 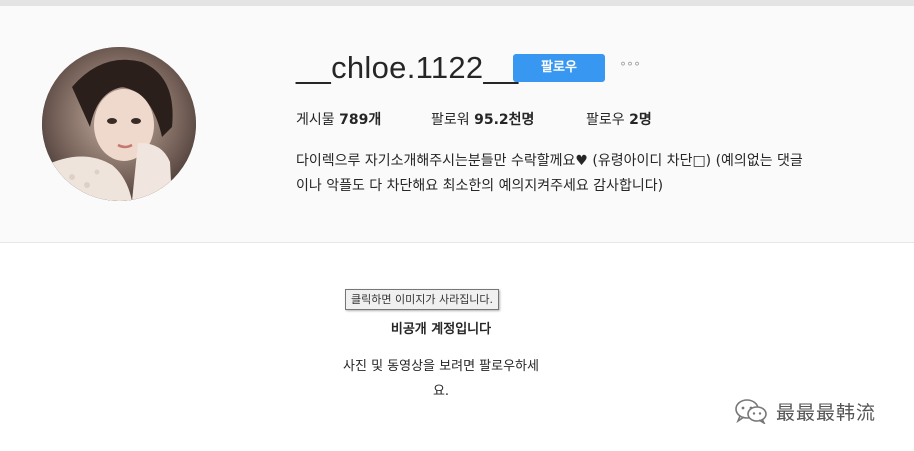 What do you see at coordinates (441, 366) in the screenshot?
I see `private-message-line-1: 사진 및 동영상을 보려면 팔로우하세` at bounding box center [441, 366].